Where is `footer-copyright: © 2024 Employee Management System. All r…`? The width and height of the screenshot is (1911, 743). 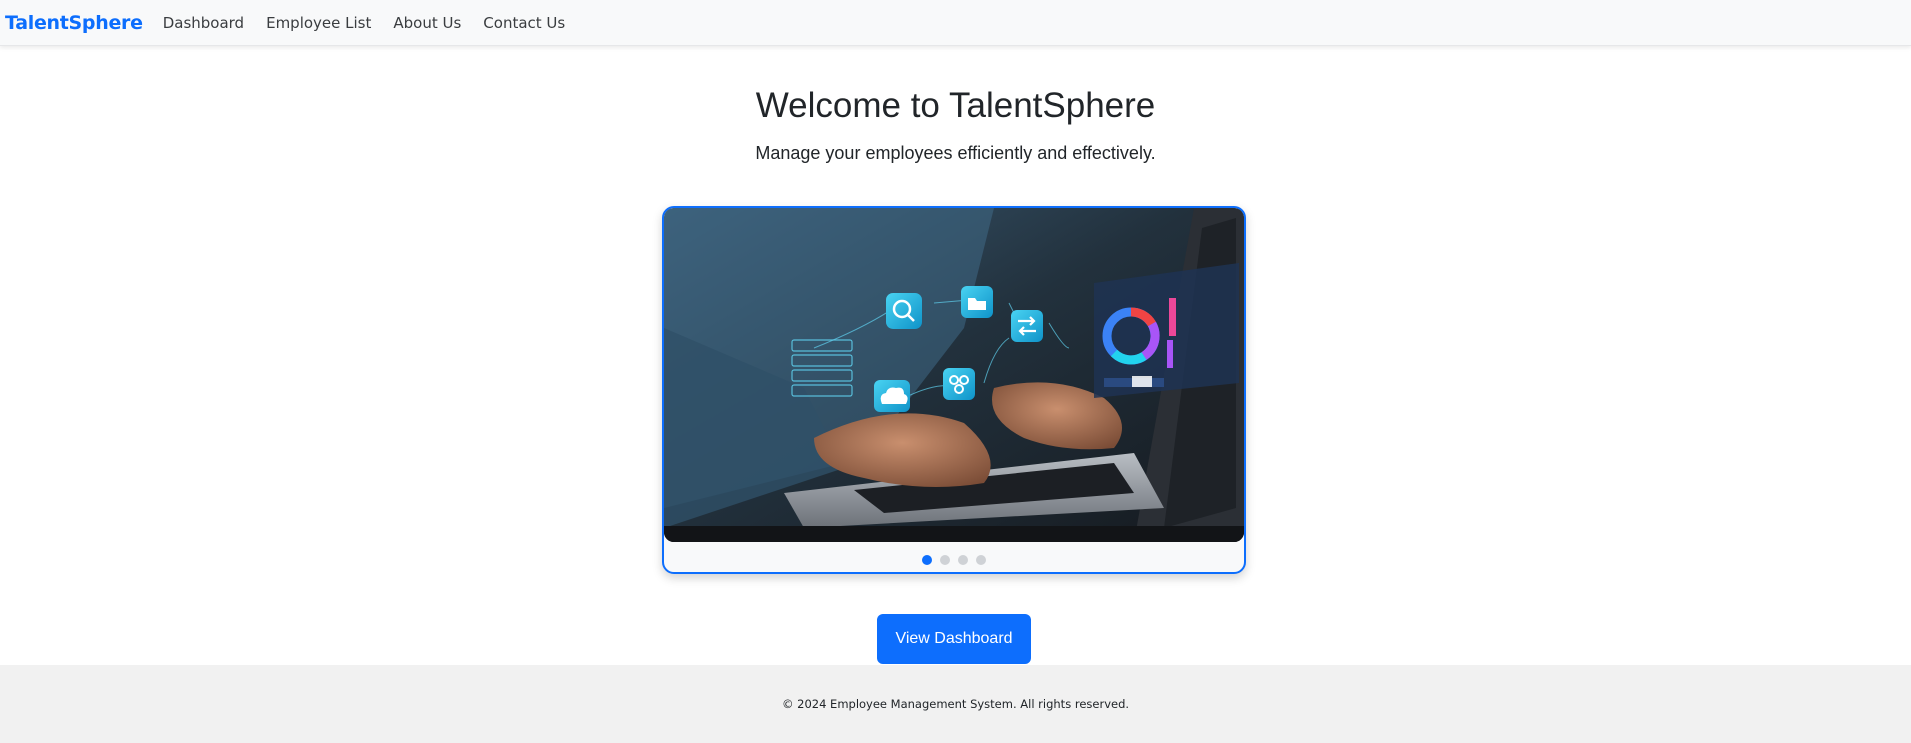 footer-copyright: © 2024 Employee Management System. All r… is located at coordinates (955, 704).